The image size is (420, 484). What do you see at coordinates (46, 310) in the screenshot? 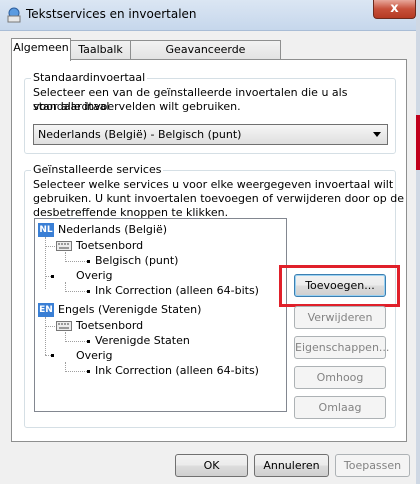
I see `language-badge-en: EN` at bounding box center [46, 310].